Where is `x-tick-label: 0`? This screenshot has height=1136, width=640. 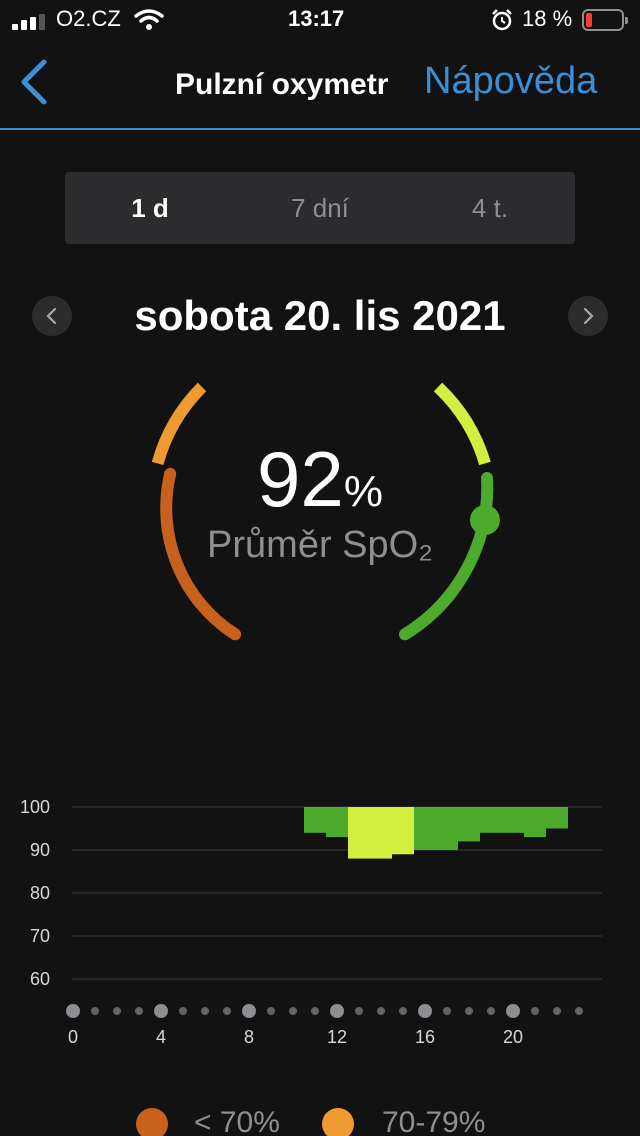
x-tick-label: 0 is located at coordinates (73, 1037).